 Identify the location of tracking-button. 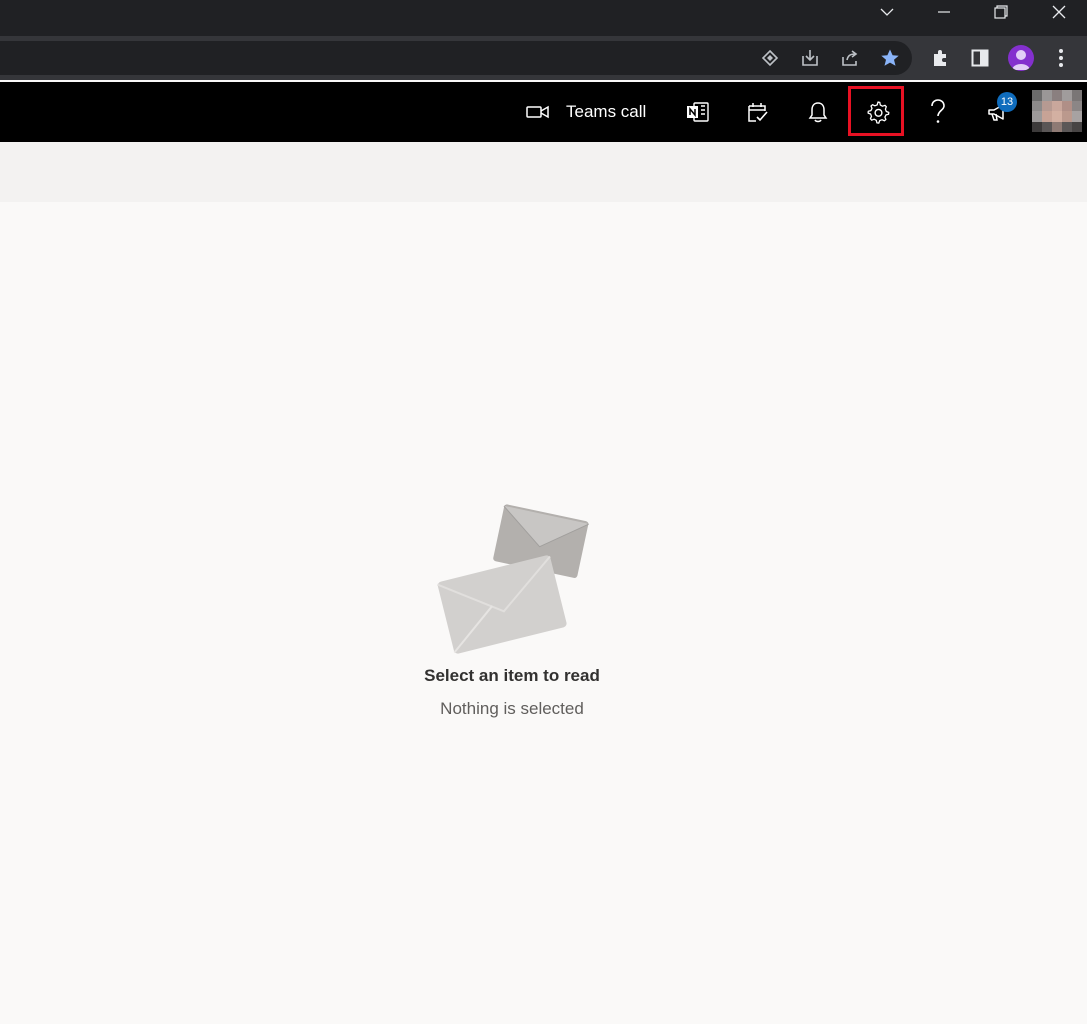
(770, 58).